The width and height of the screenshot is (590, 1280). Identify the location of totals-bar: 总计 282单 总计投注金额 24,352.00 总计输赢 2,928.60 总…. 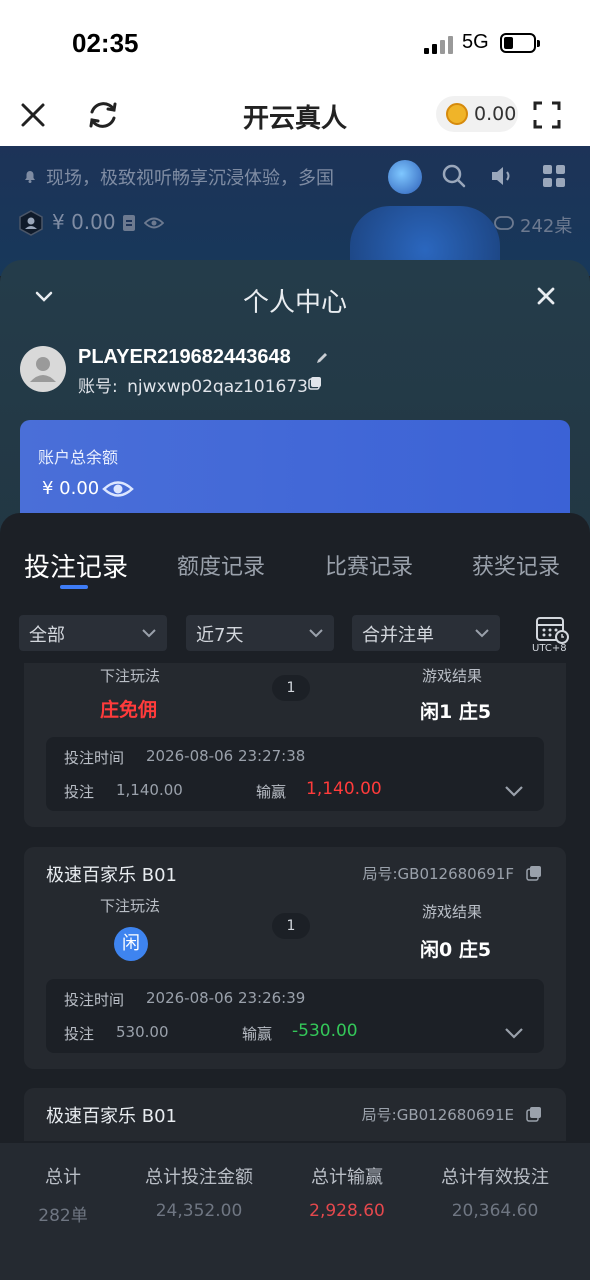
(295, 1211).